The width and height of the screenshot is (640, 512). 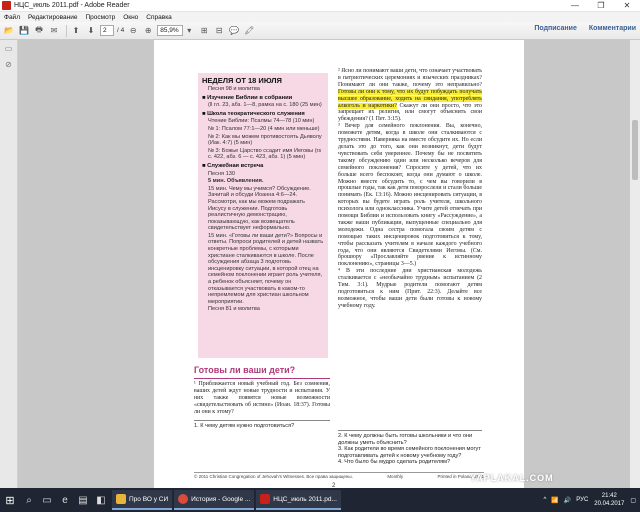 What do you see at coordinates (262, 378) in the screenshot?
I see `title-divider` at bounding box center [262, 378].